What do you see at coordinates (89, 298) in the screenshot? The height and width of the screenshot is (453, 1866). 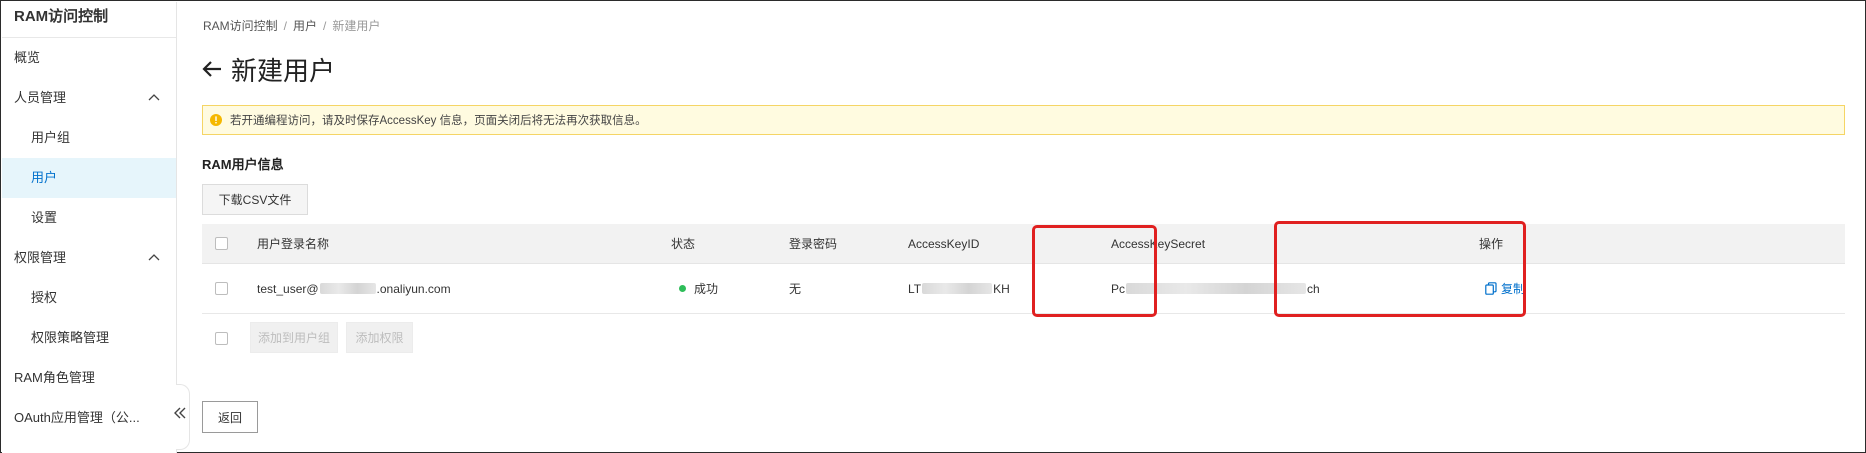 I see `sidebar-item-grants: 授权` at bounding box center [89, 298].